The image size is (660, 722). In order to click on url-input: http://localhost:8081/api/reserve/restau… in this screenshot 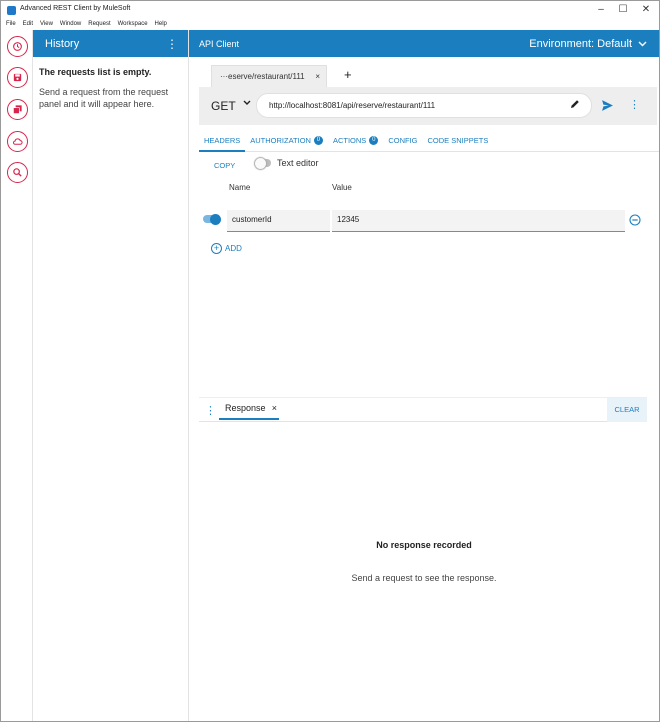, I will do `click(424, 105)`.